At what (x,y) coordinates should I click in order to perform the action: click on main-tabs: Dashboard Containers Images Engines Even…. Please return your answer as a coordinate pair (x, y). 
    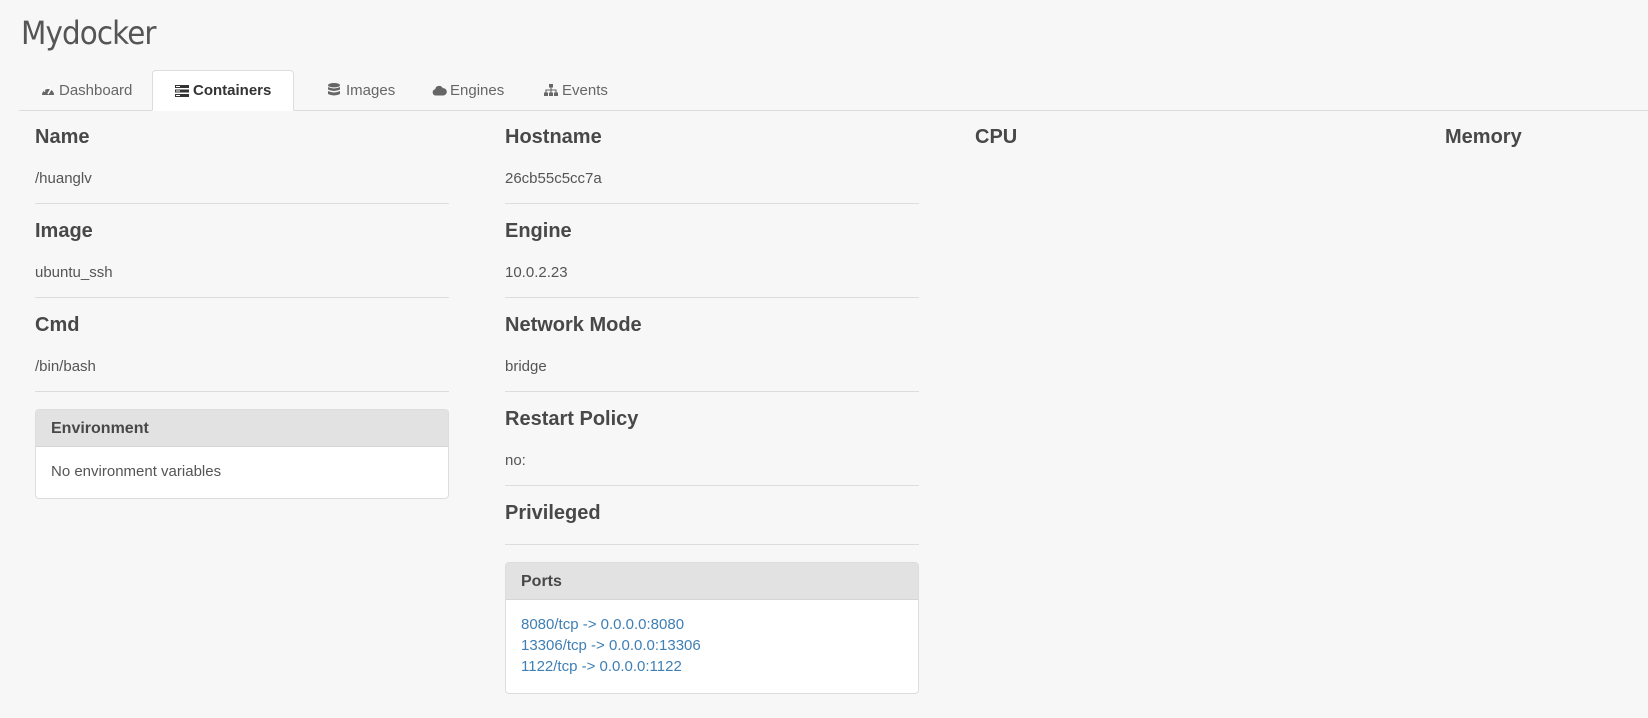
    Looking at the image, I should click on (833, 90).